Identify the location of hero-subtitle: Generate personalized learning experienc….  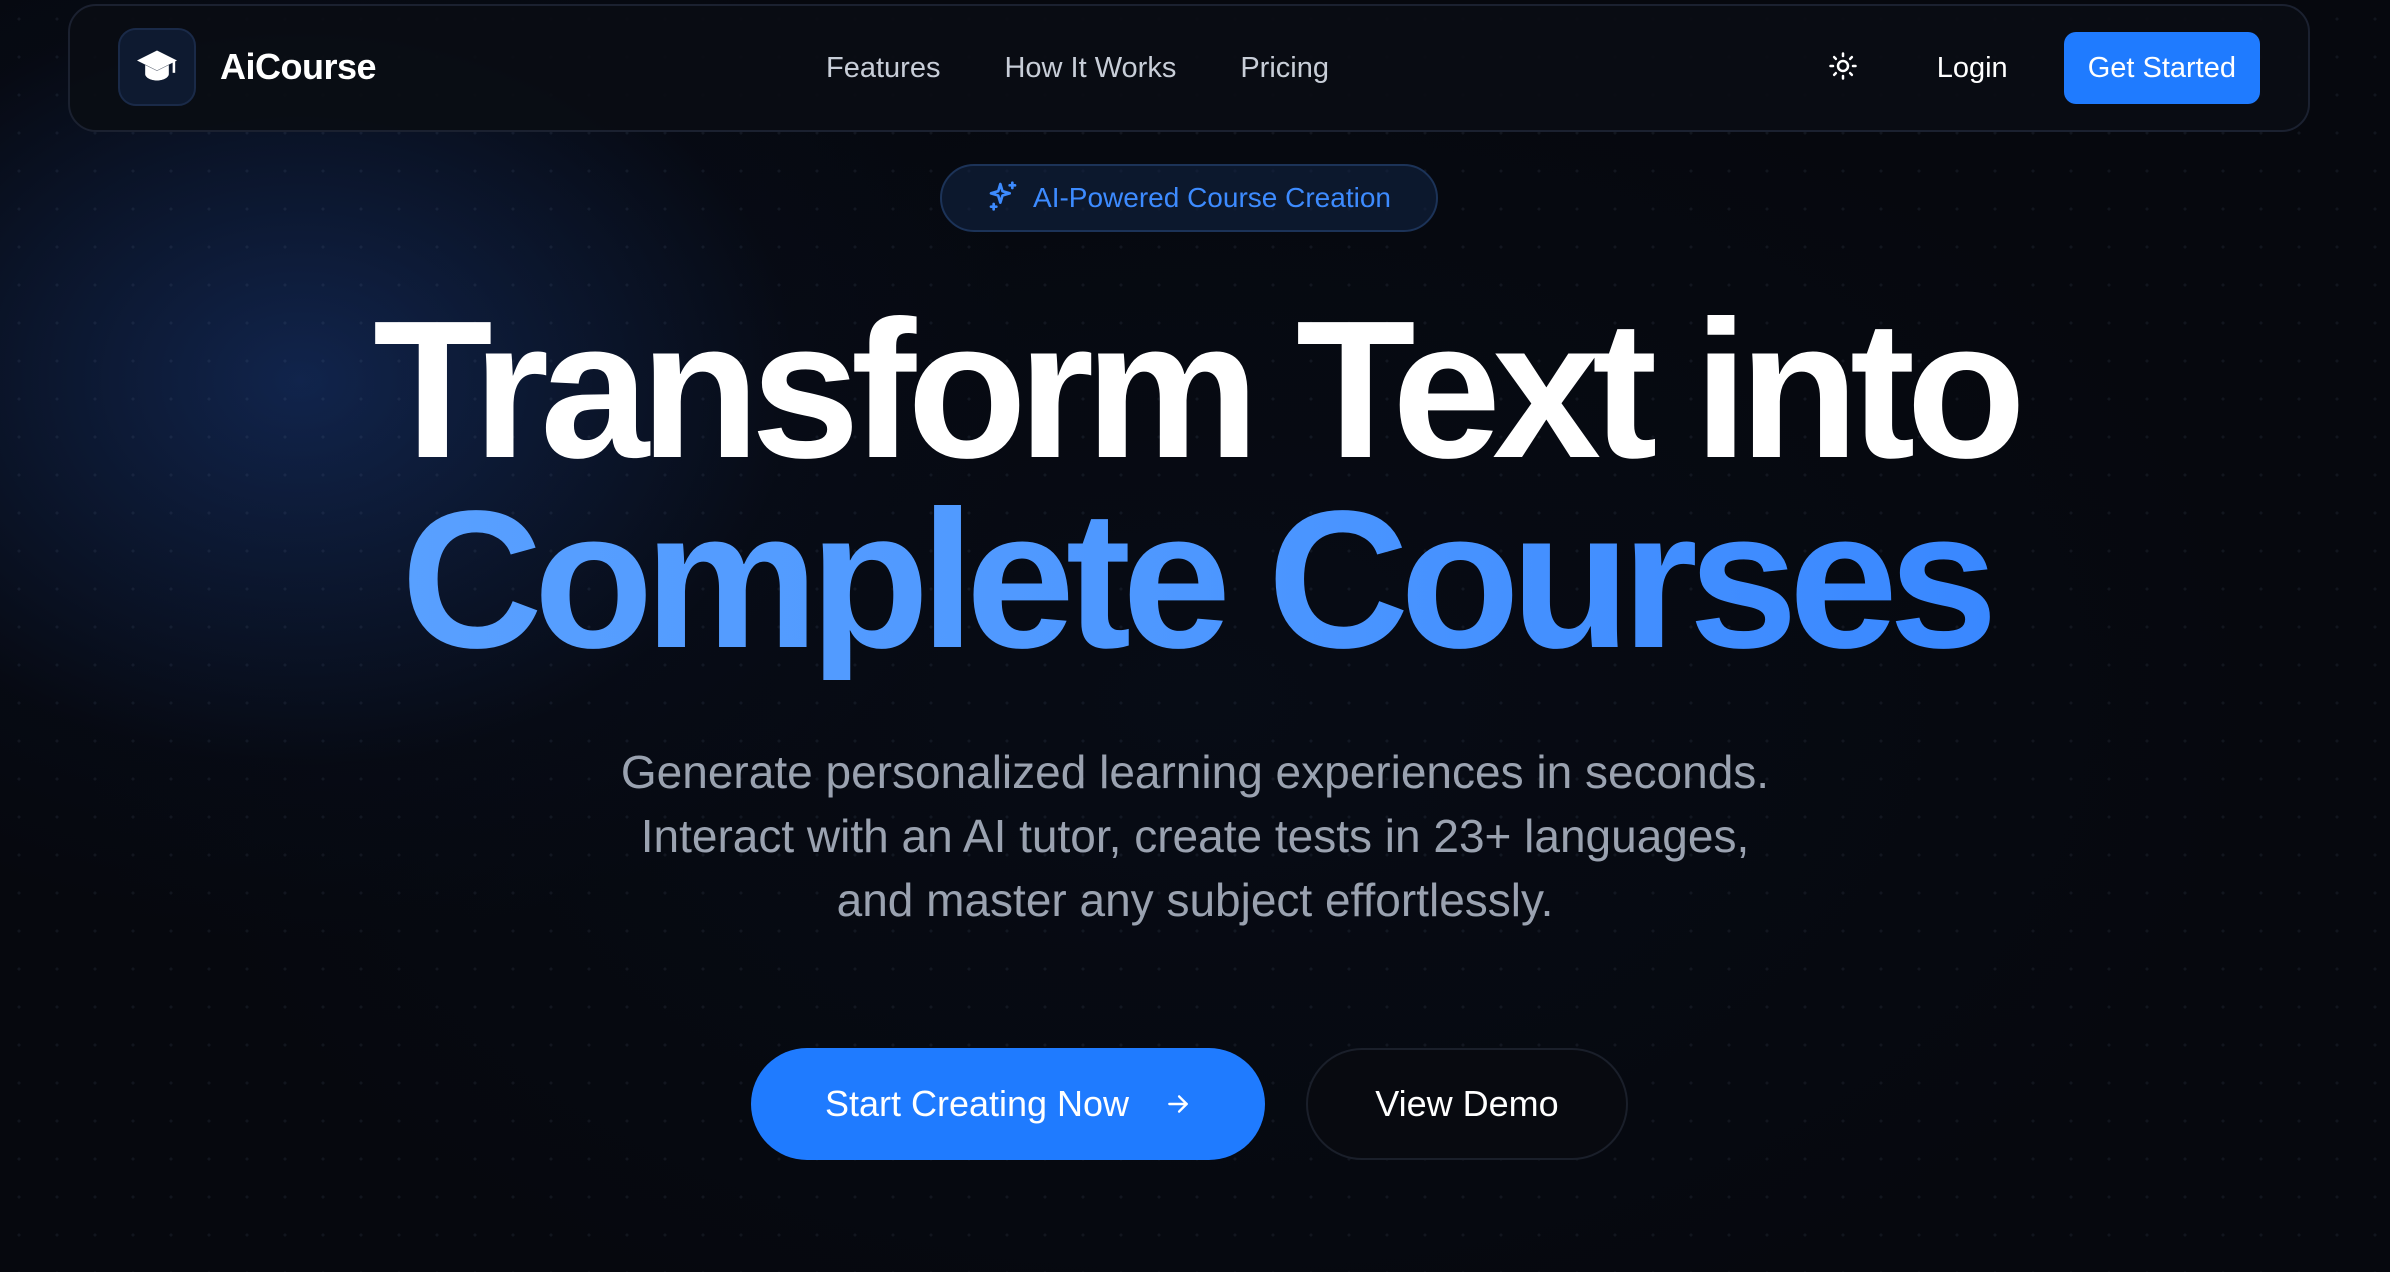
(1195, 836).